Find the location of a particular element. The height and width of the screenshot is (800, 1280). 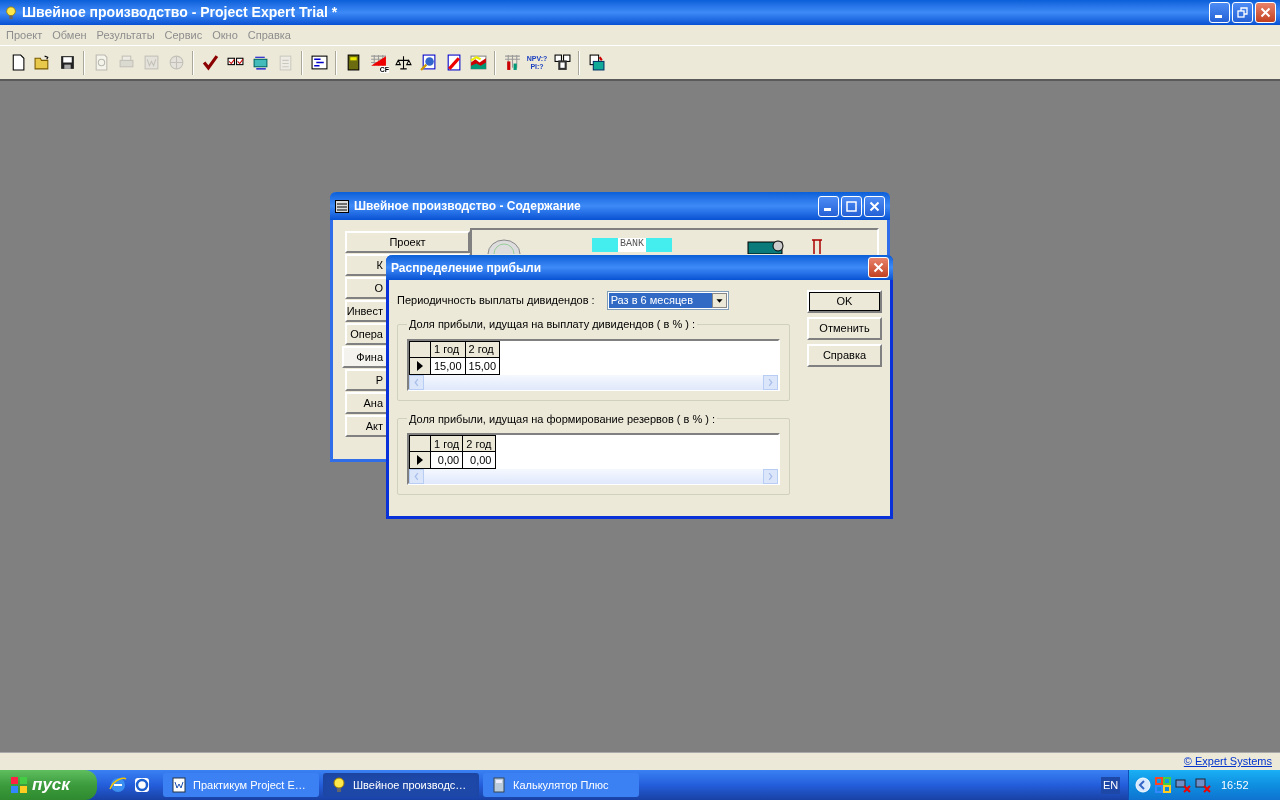

checkmark-icon is located at coordinates (210, 62).